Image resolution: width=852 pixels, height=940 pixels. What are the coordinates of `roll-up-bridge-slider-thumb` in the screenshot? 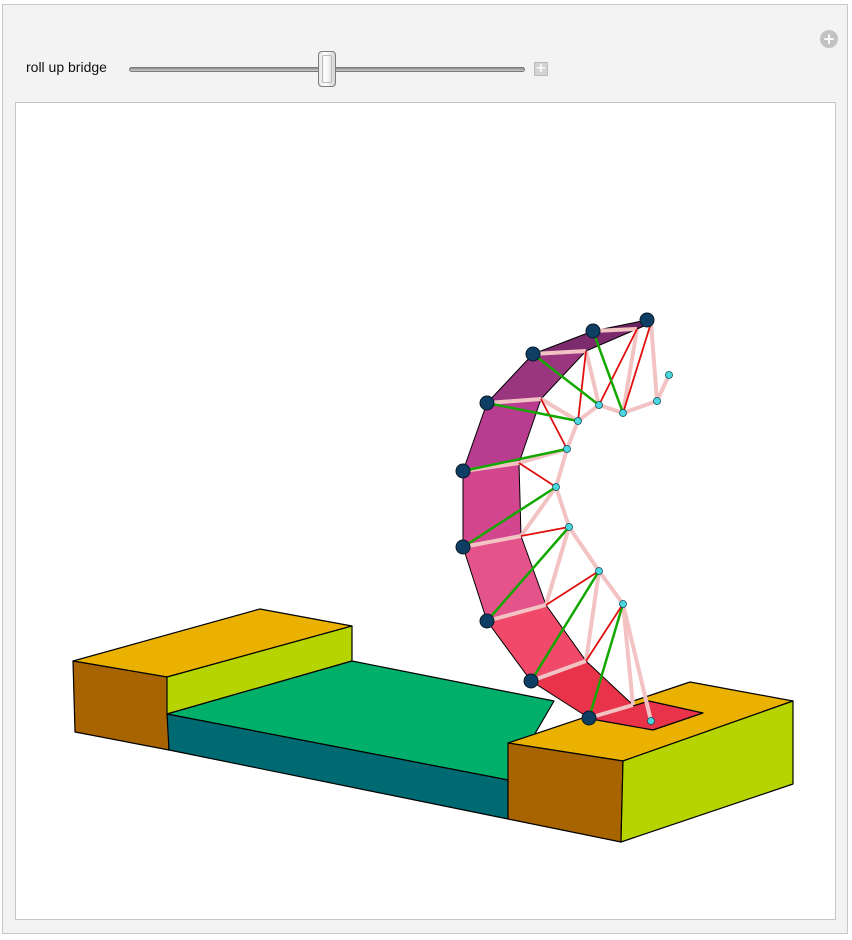 It's located at (327, 69).